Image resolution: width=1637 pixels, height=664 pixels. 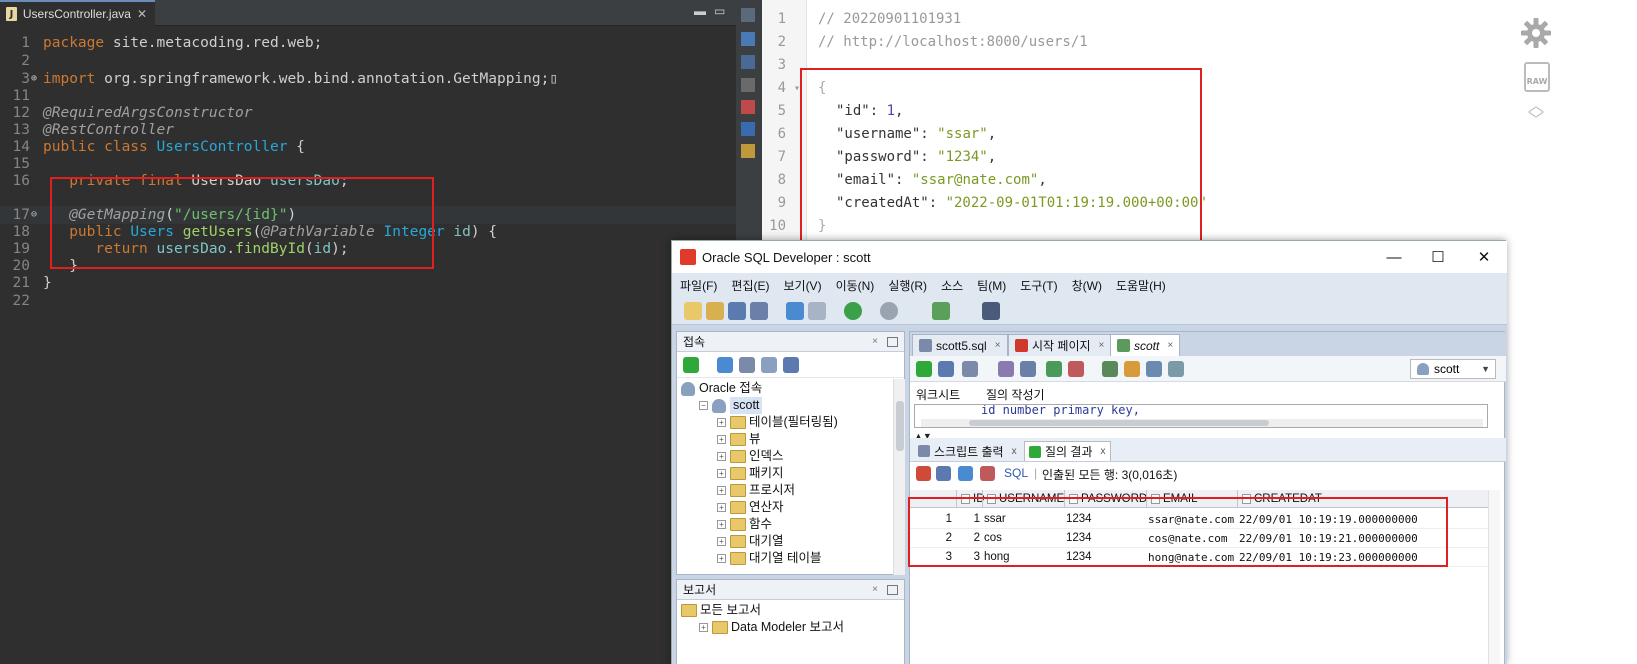 What do you see at coordinates (693, 311) in the screenshot?
I see `new-icon` at bounding box center [693, 311].